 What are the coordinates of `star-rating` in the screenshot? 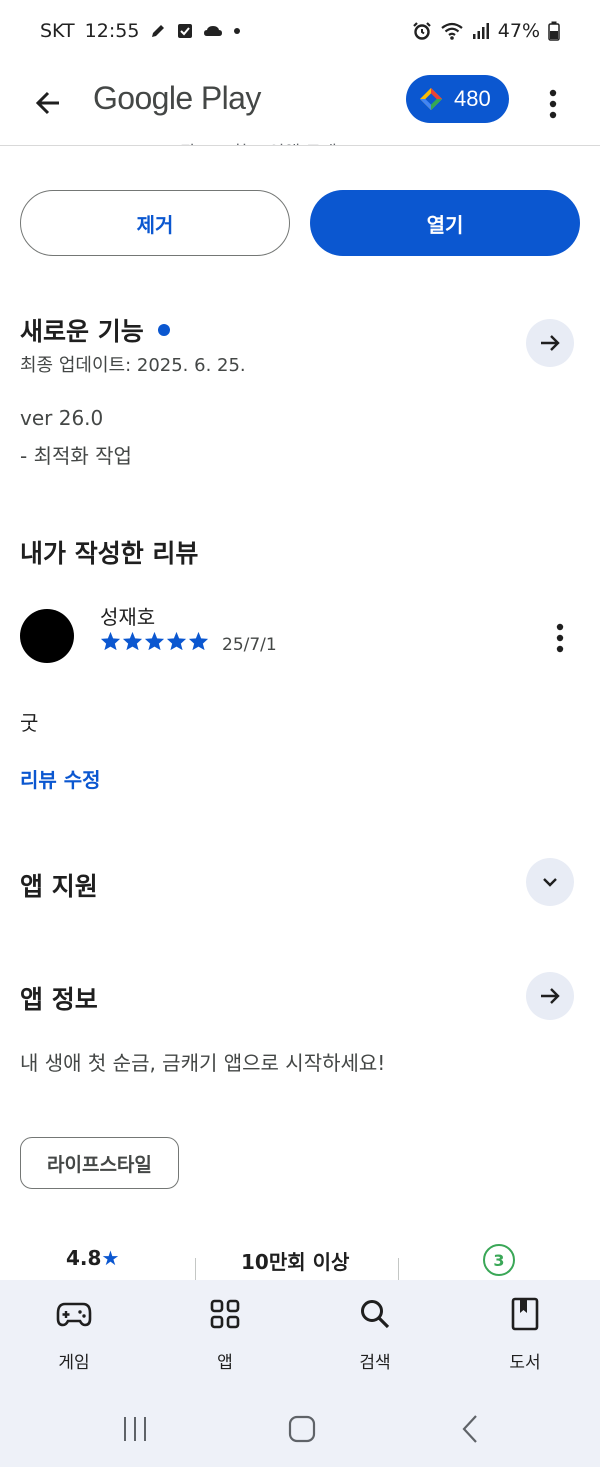 It's located at (154, 641).